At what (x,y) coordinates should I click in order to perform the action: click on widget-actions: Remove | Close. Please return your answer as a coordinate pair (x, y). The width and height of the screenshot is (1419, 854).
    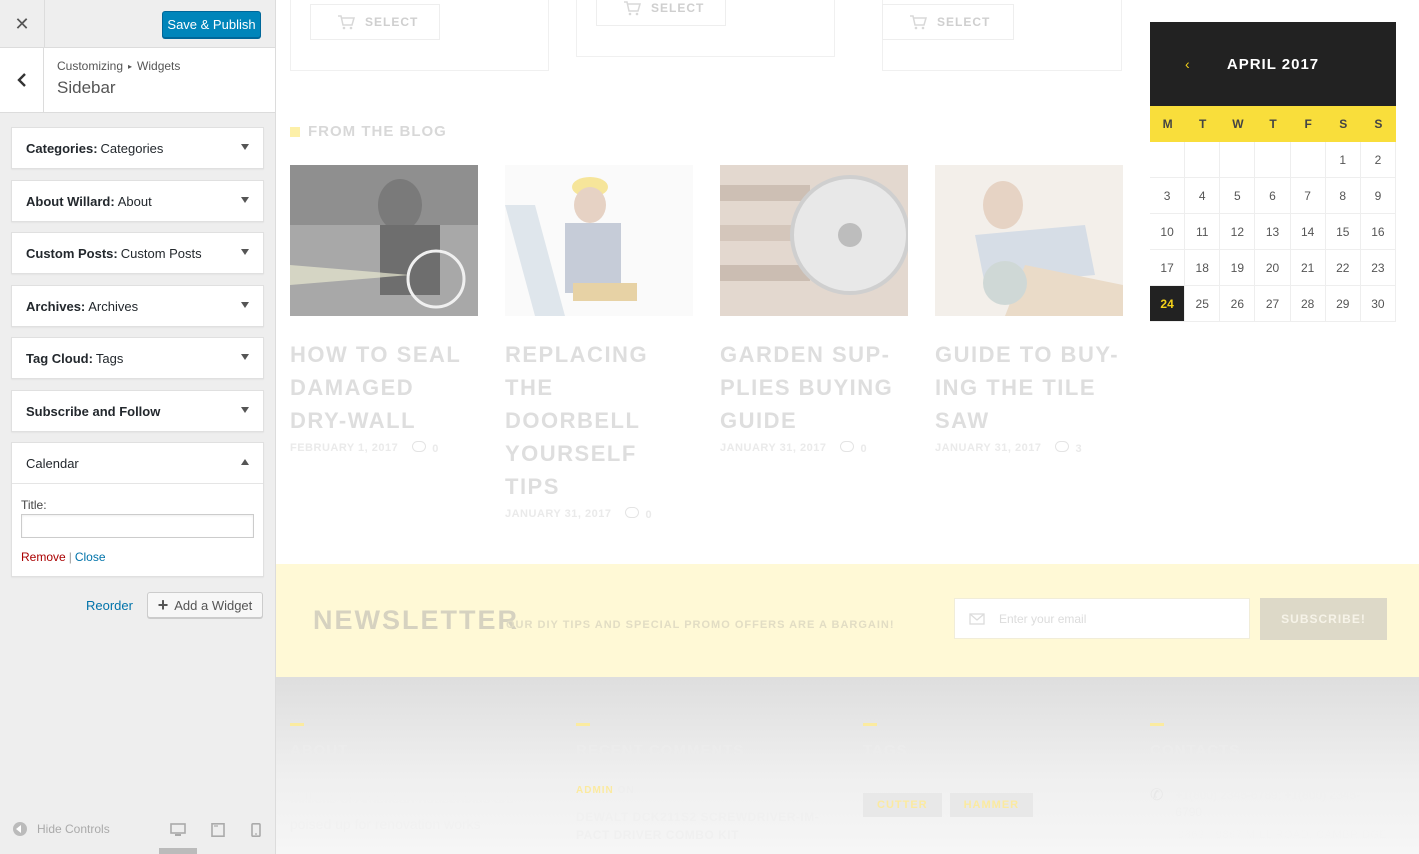
    Looking at the image, I should click on (137, 557).